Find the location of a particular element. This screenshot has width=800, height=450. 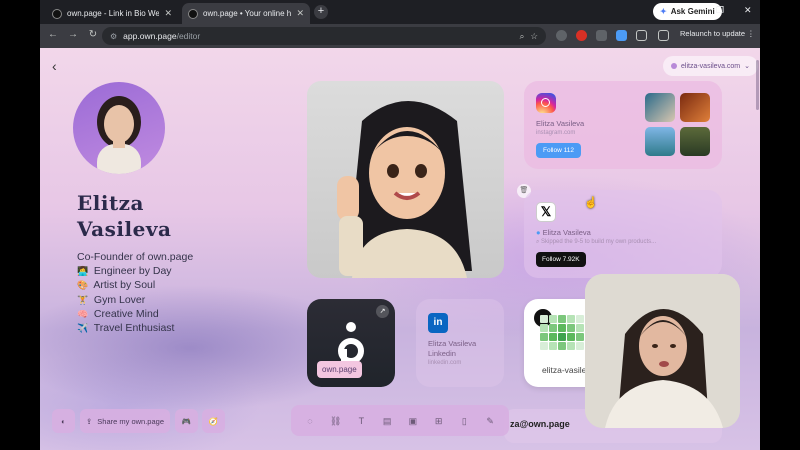

url-host: app.own.page is located at coordinates (150, 36).